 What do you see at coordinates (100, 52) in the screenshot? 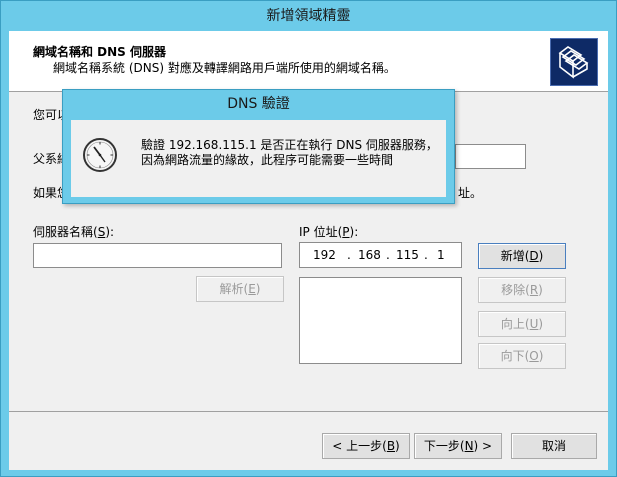
I see `header-title: 網域名稱和 DNS 伺服器` at bounding box center [100, 52].